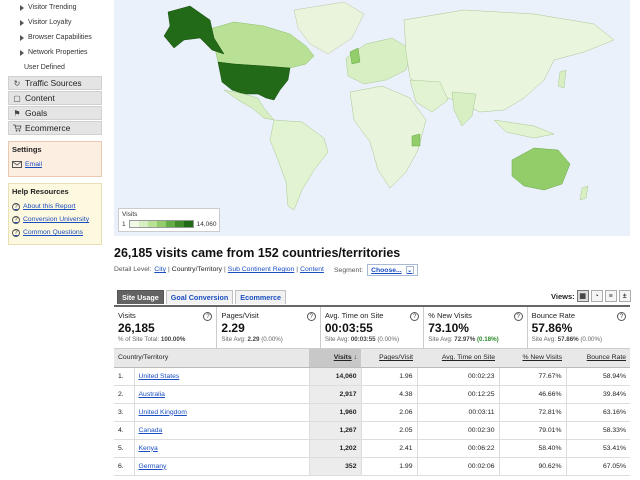 The image size is (640, 480). Describe the element at coordinates (199, 297) in the screenshot. I see `tab-goal-conversion: Goal Conversion` at that location.